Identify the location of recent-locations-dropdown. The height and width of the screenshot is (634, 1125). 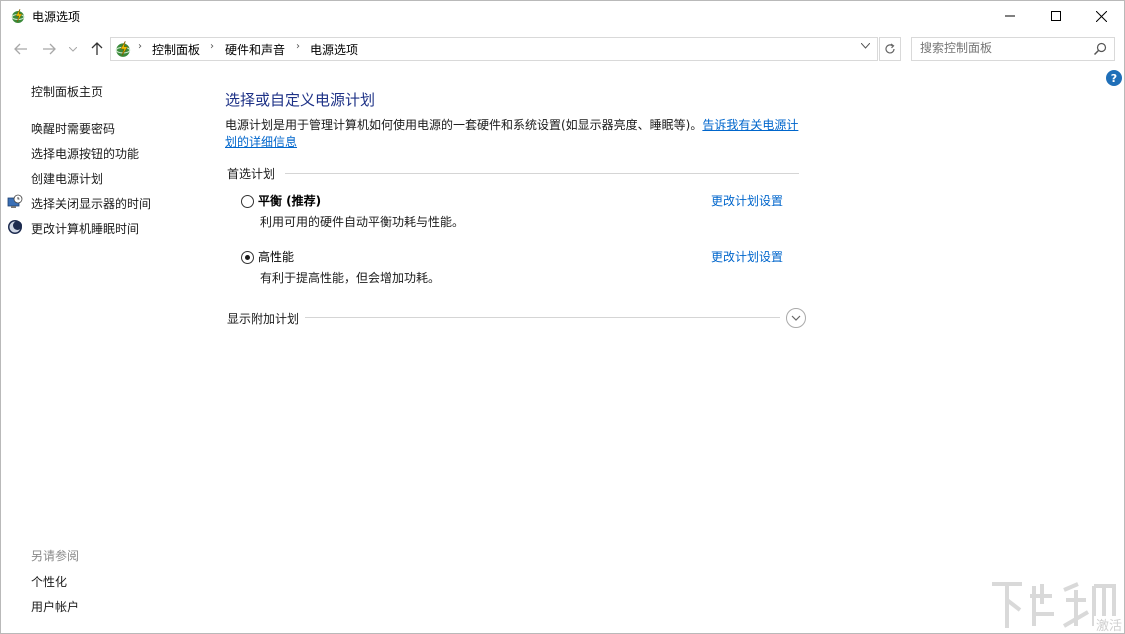
(73, 49).